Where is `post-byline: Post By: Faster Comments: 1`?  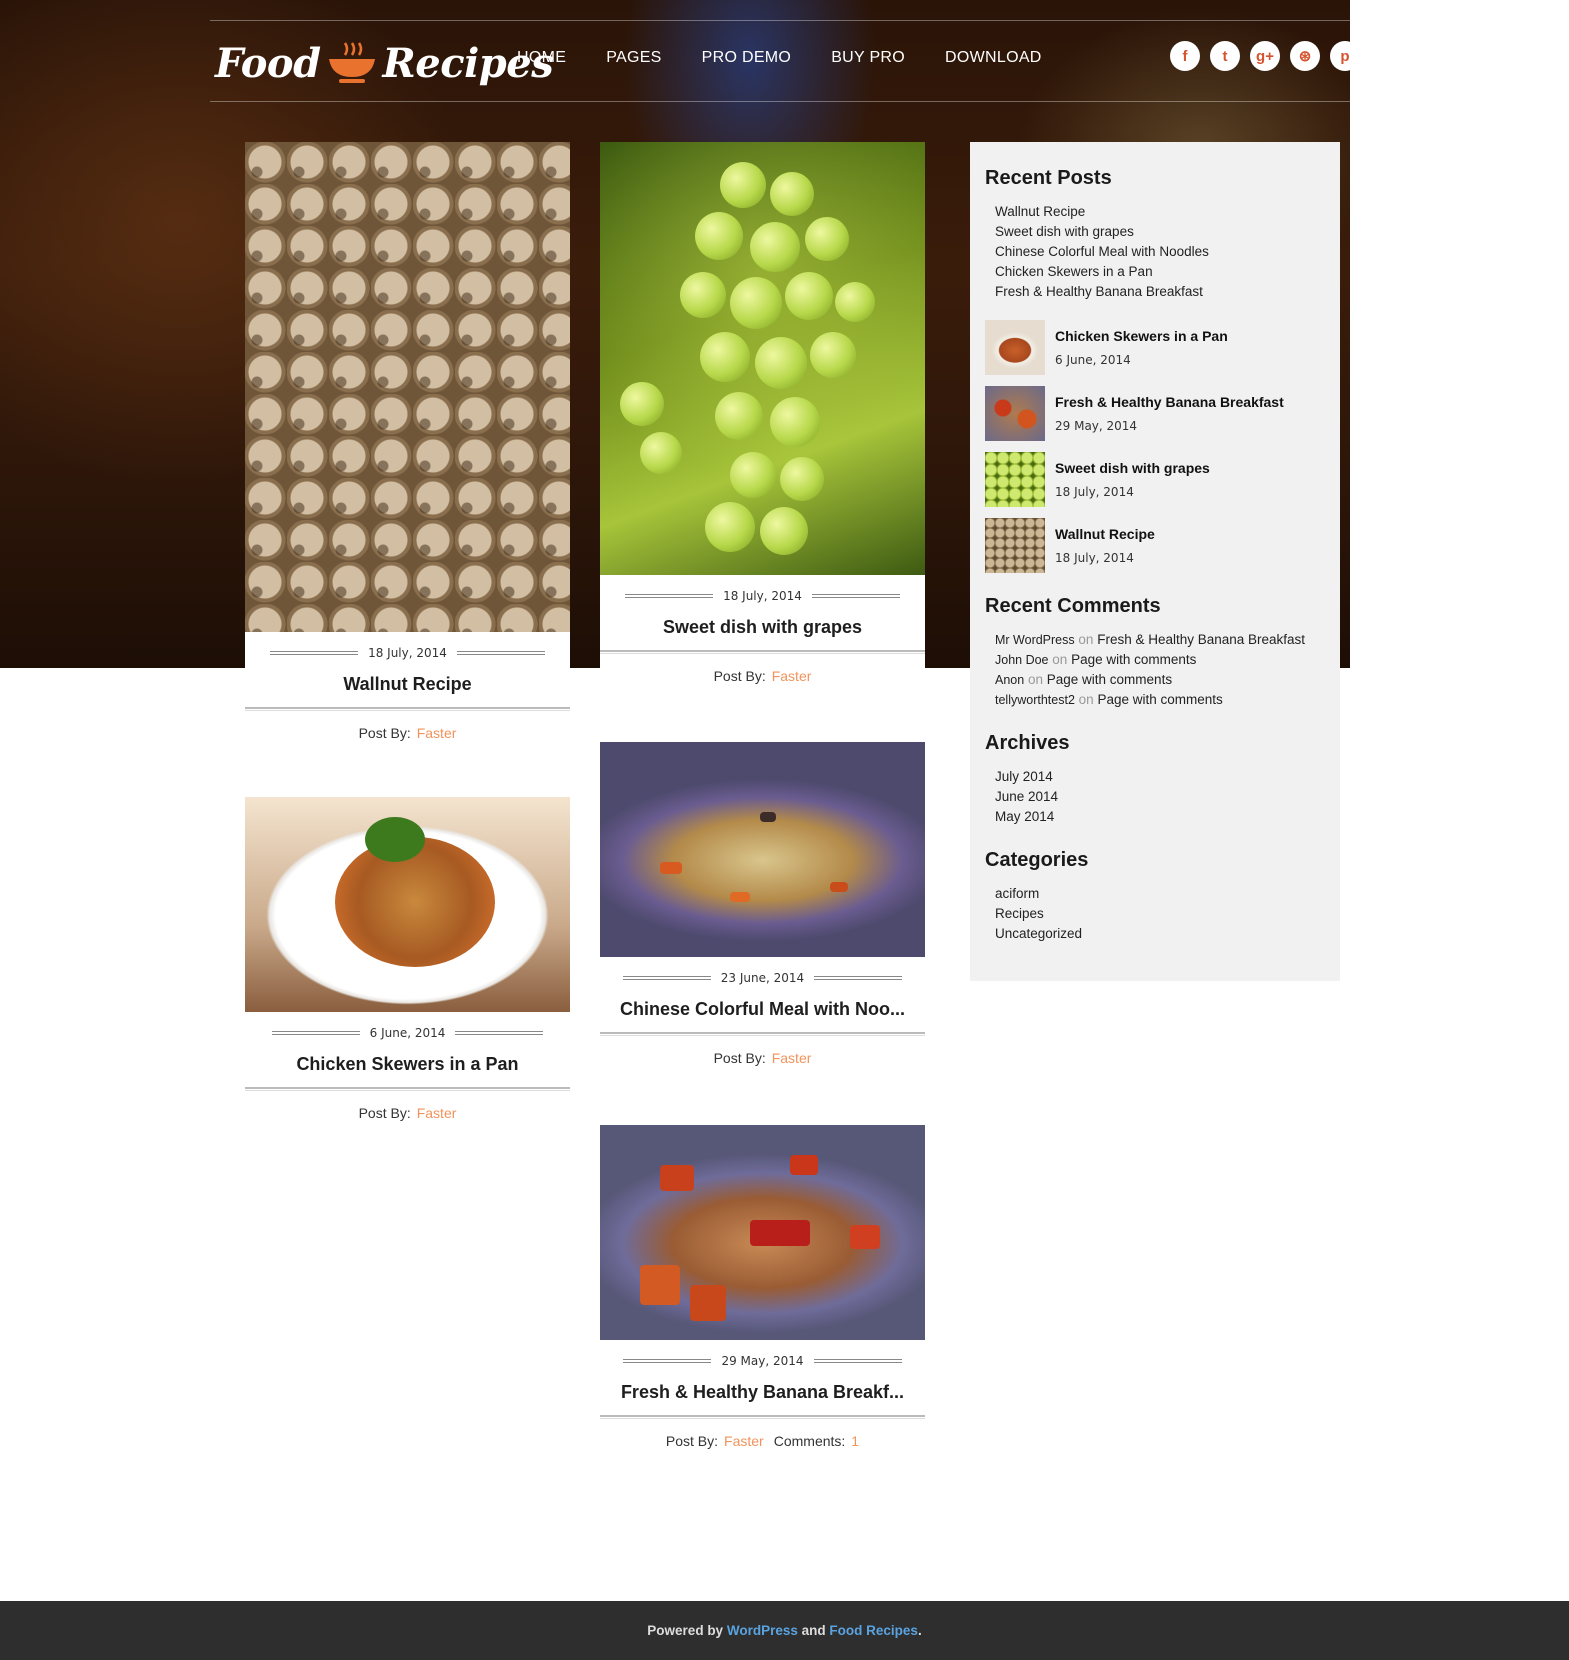
post-byline: Post By: Faster Comments: 1 is located at coordinates (762, 1441).